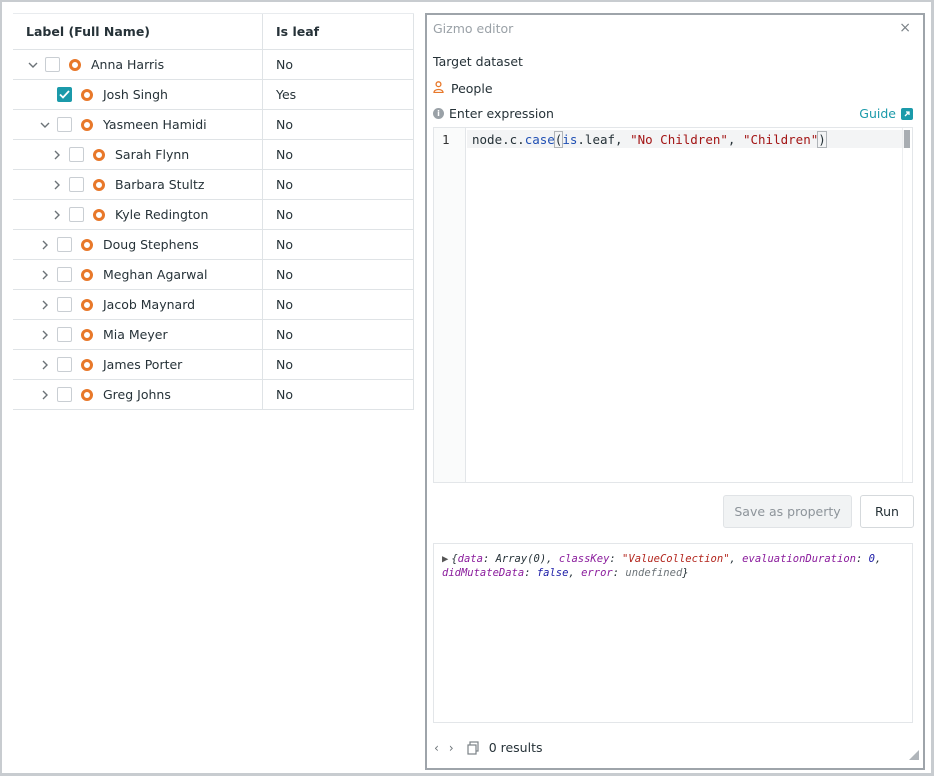  What do you see at coordinates (570, 139) in the screenshot?
I see `code-token-keyword: is` at bounding box center [570, 139].